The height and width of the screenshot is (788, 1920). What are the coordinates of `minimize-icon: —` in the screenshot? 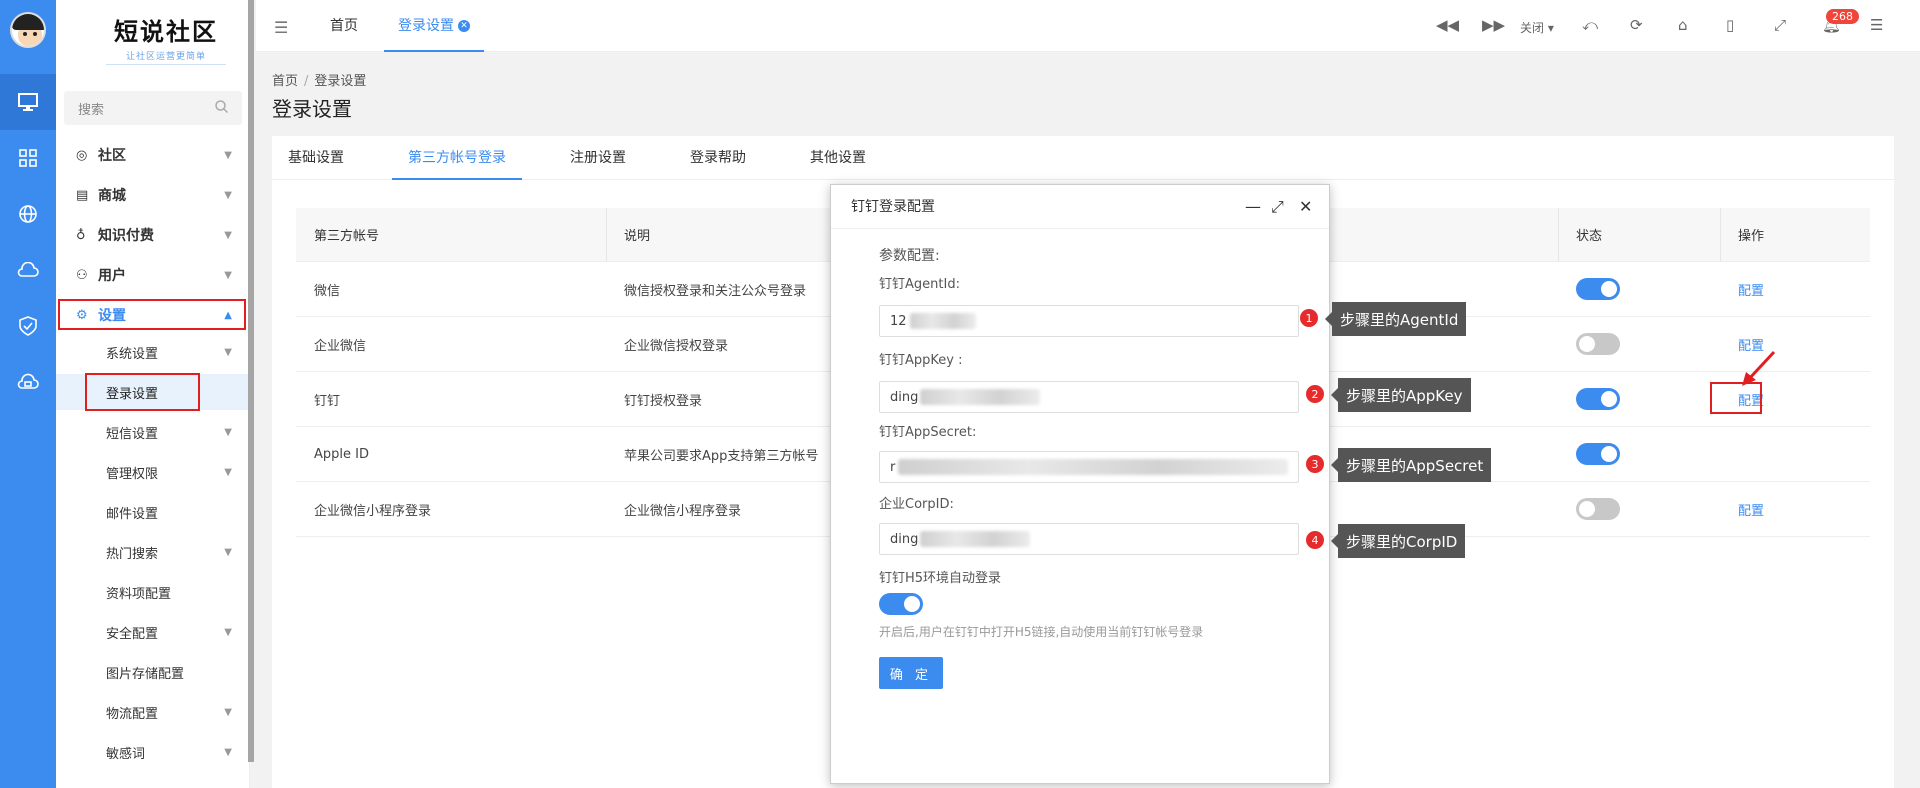 It's located at (1253, 207).